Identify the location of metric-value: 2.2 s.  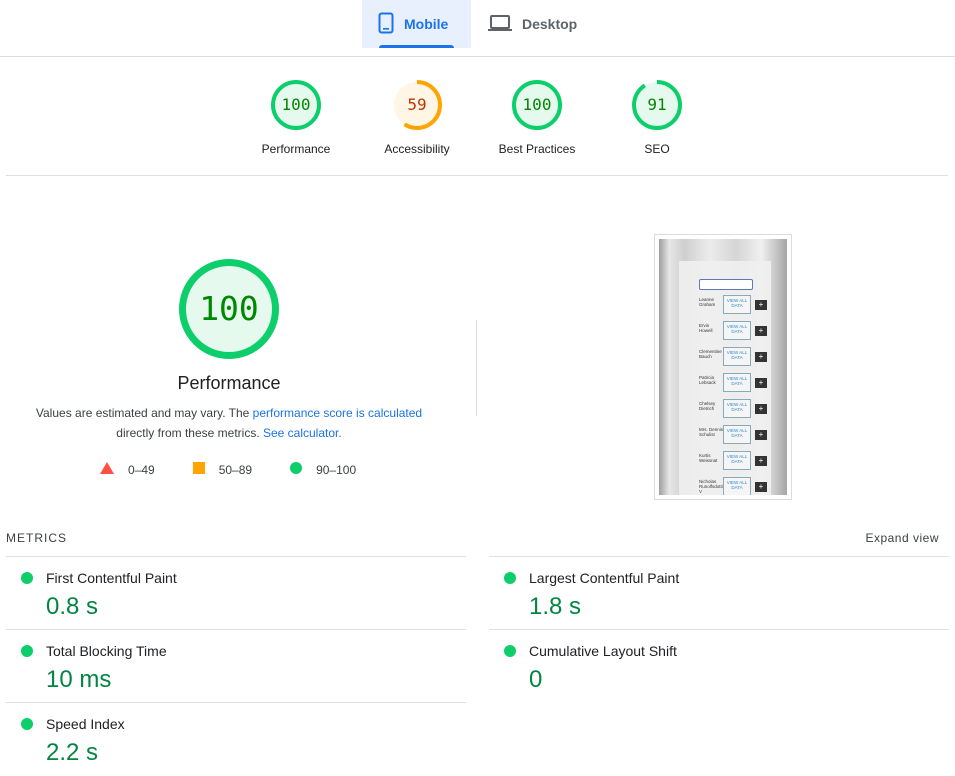
(72, 752).